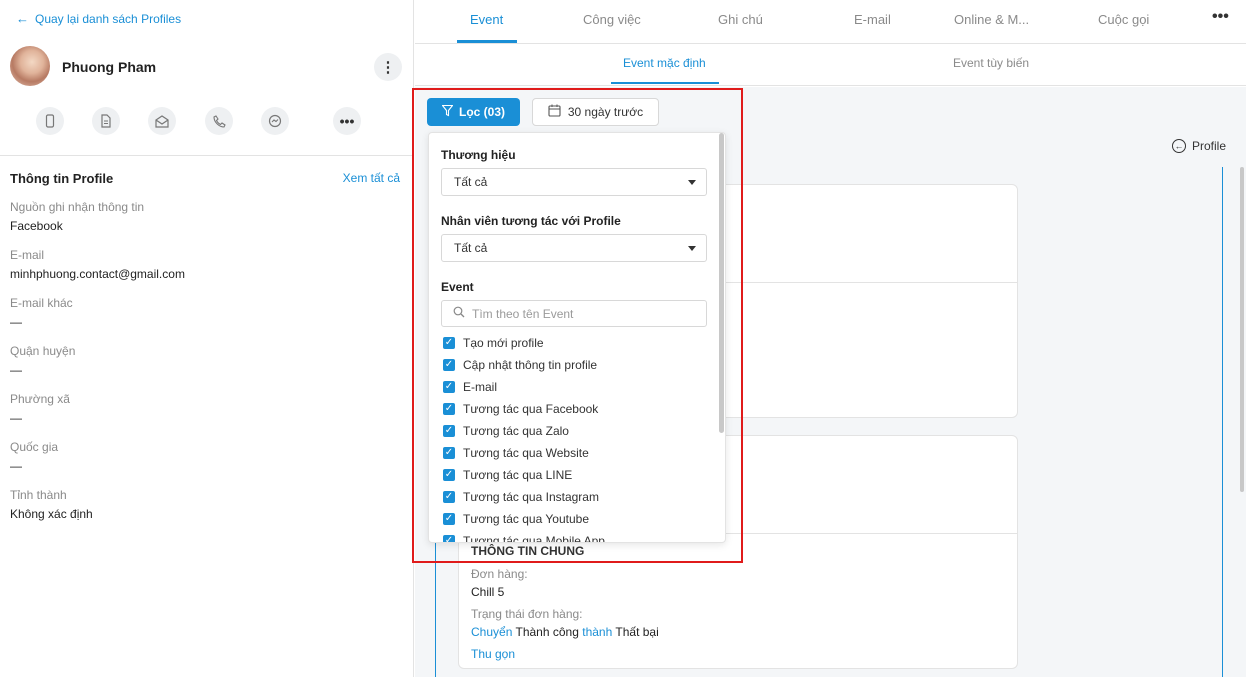 This screenshot has height=677, width=1246. I want to click on tab-event: Event, so click(486, 19).